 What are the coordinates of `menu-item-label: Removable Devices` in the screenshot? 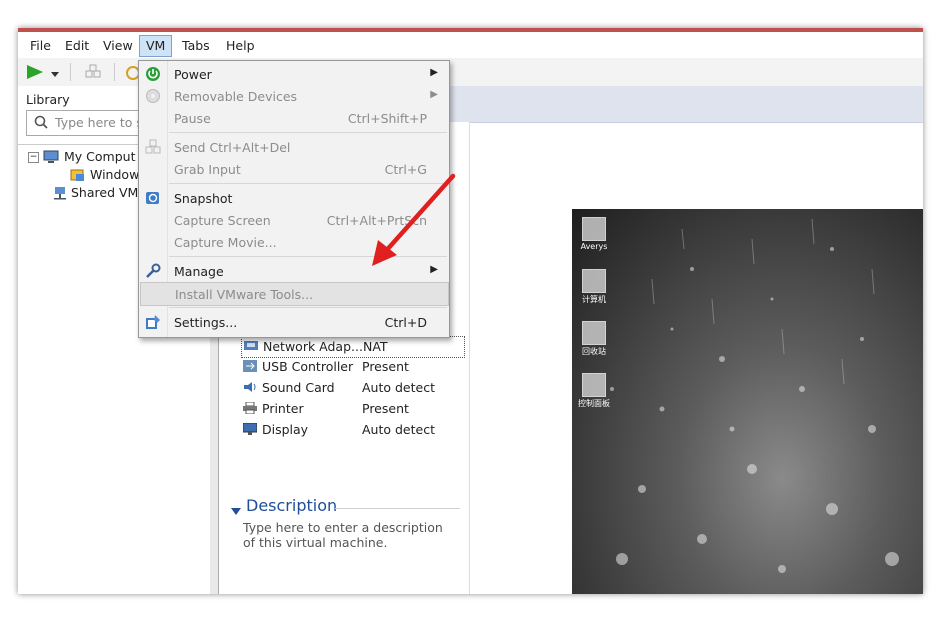 It's located at (236, 96).